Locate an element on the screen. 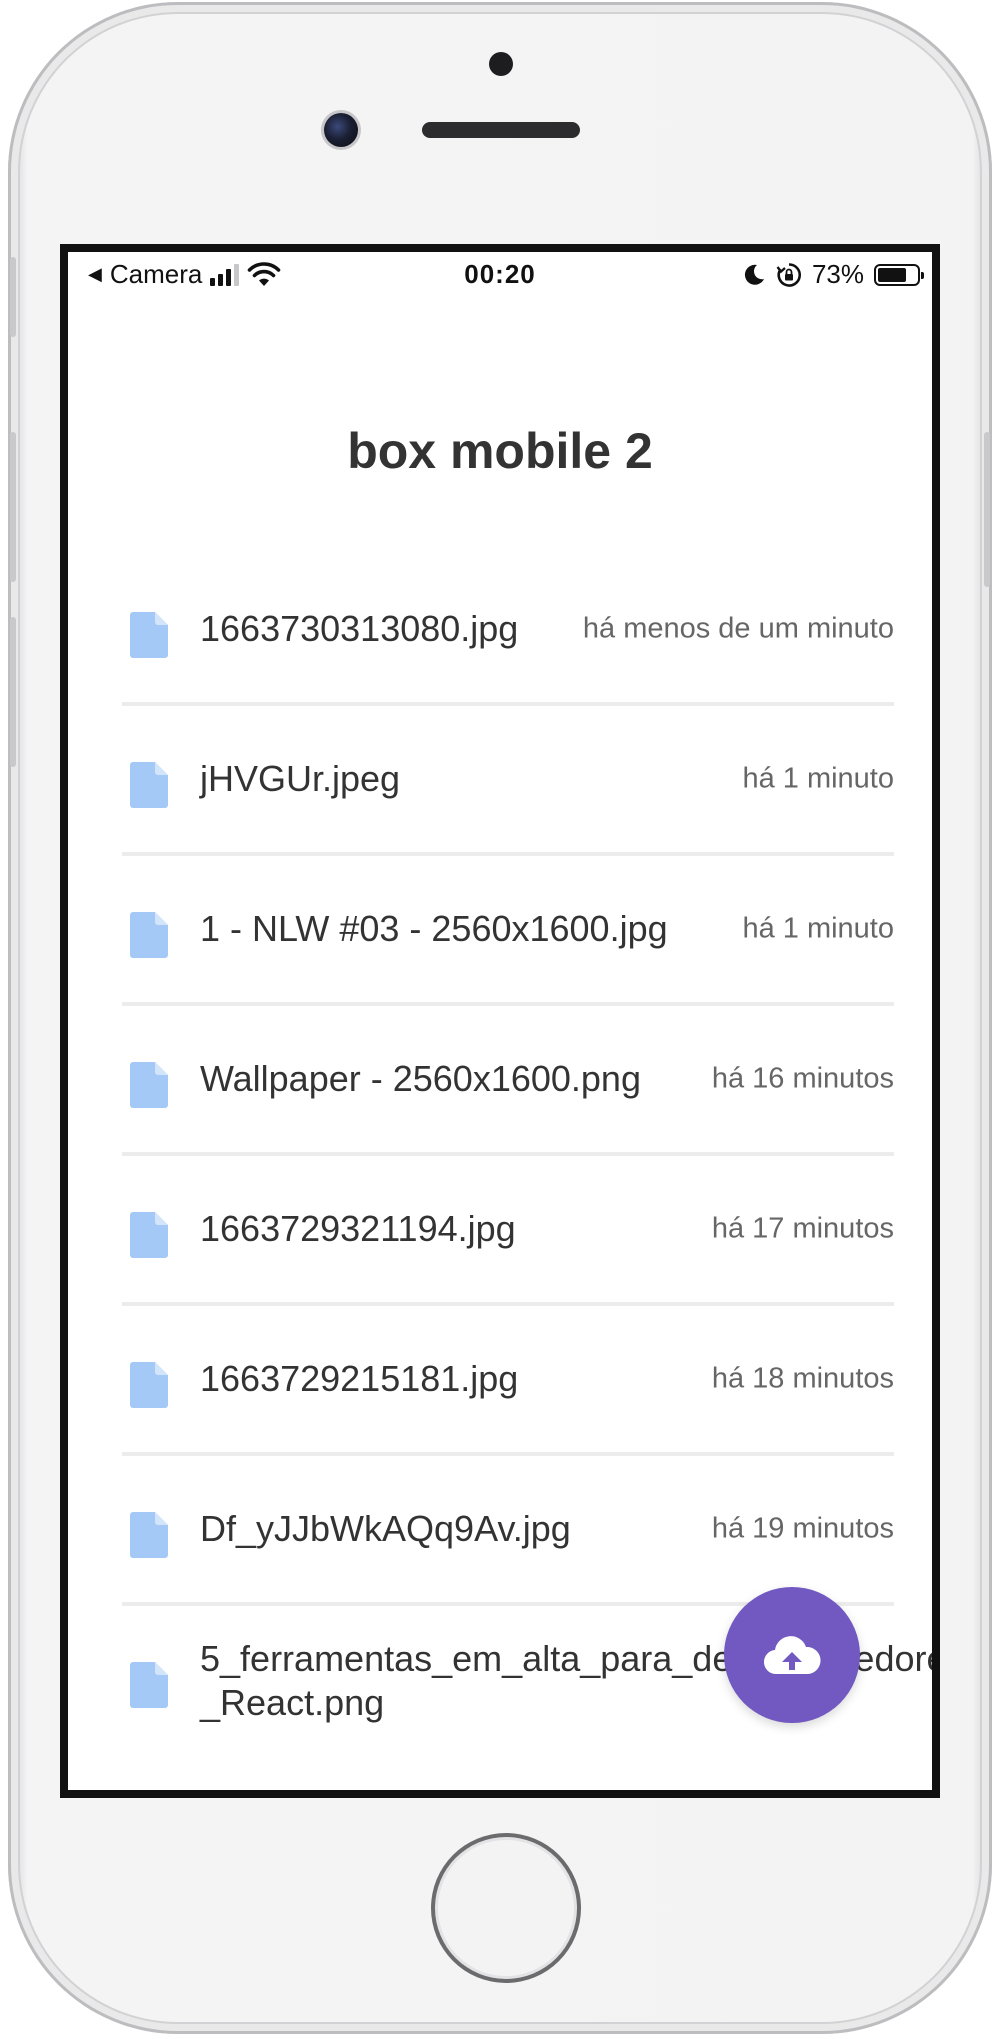 This screenshot has height=2039, width=1000. file-row: Df_yJJbWkAQq9Av.jpg há 19 minutos is located at coordinates (508, 1531).